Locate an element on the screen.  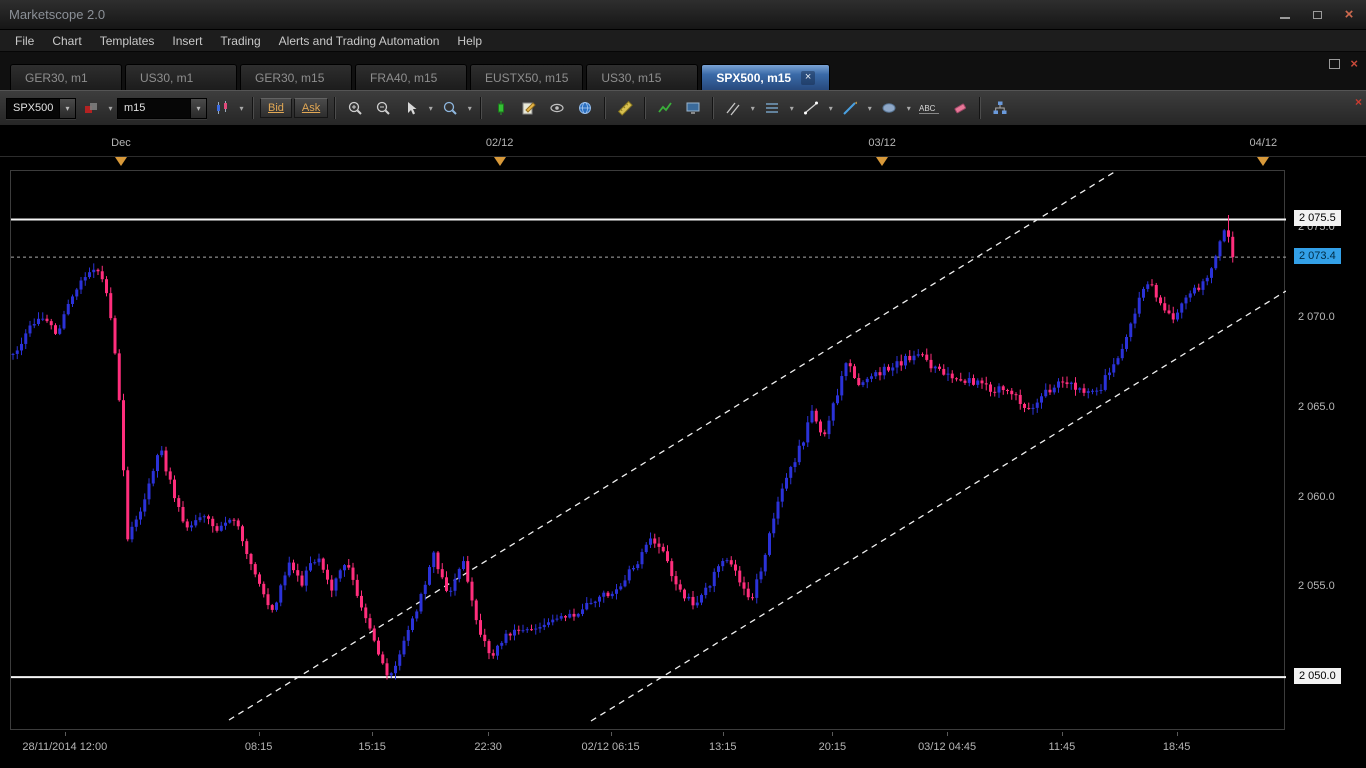
bottom-axis-label: 08:15 is located at coordinates (258, 747).